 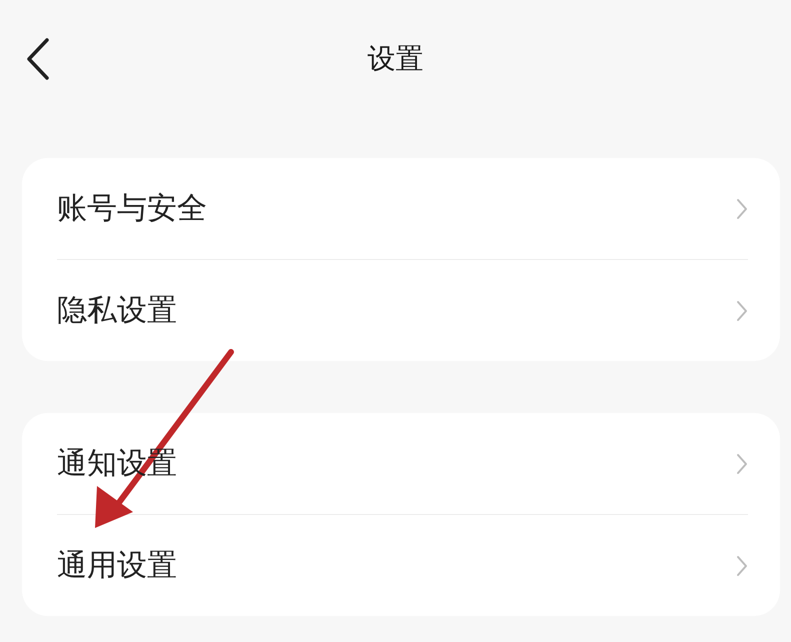 I want to click on settings-item: 通用设置, so click(x=402, y=565).